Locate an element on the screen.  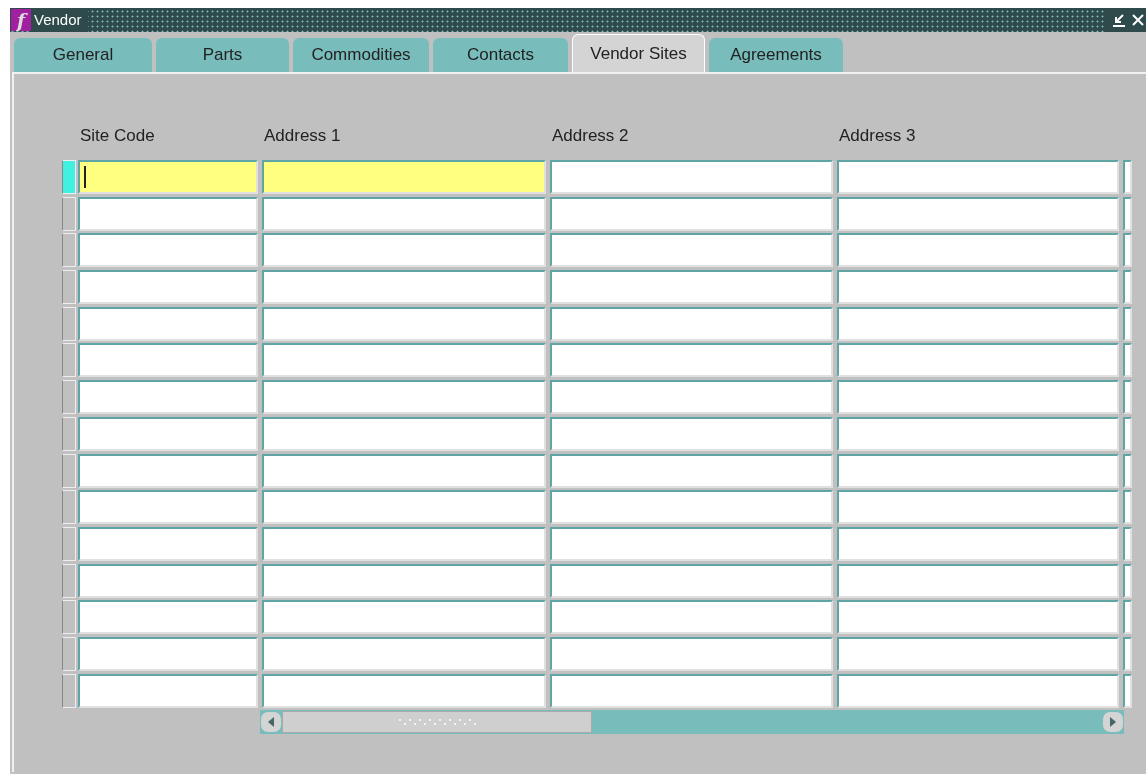
tab: Parts is located at coordinates (222, 55).